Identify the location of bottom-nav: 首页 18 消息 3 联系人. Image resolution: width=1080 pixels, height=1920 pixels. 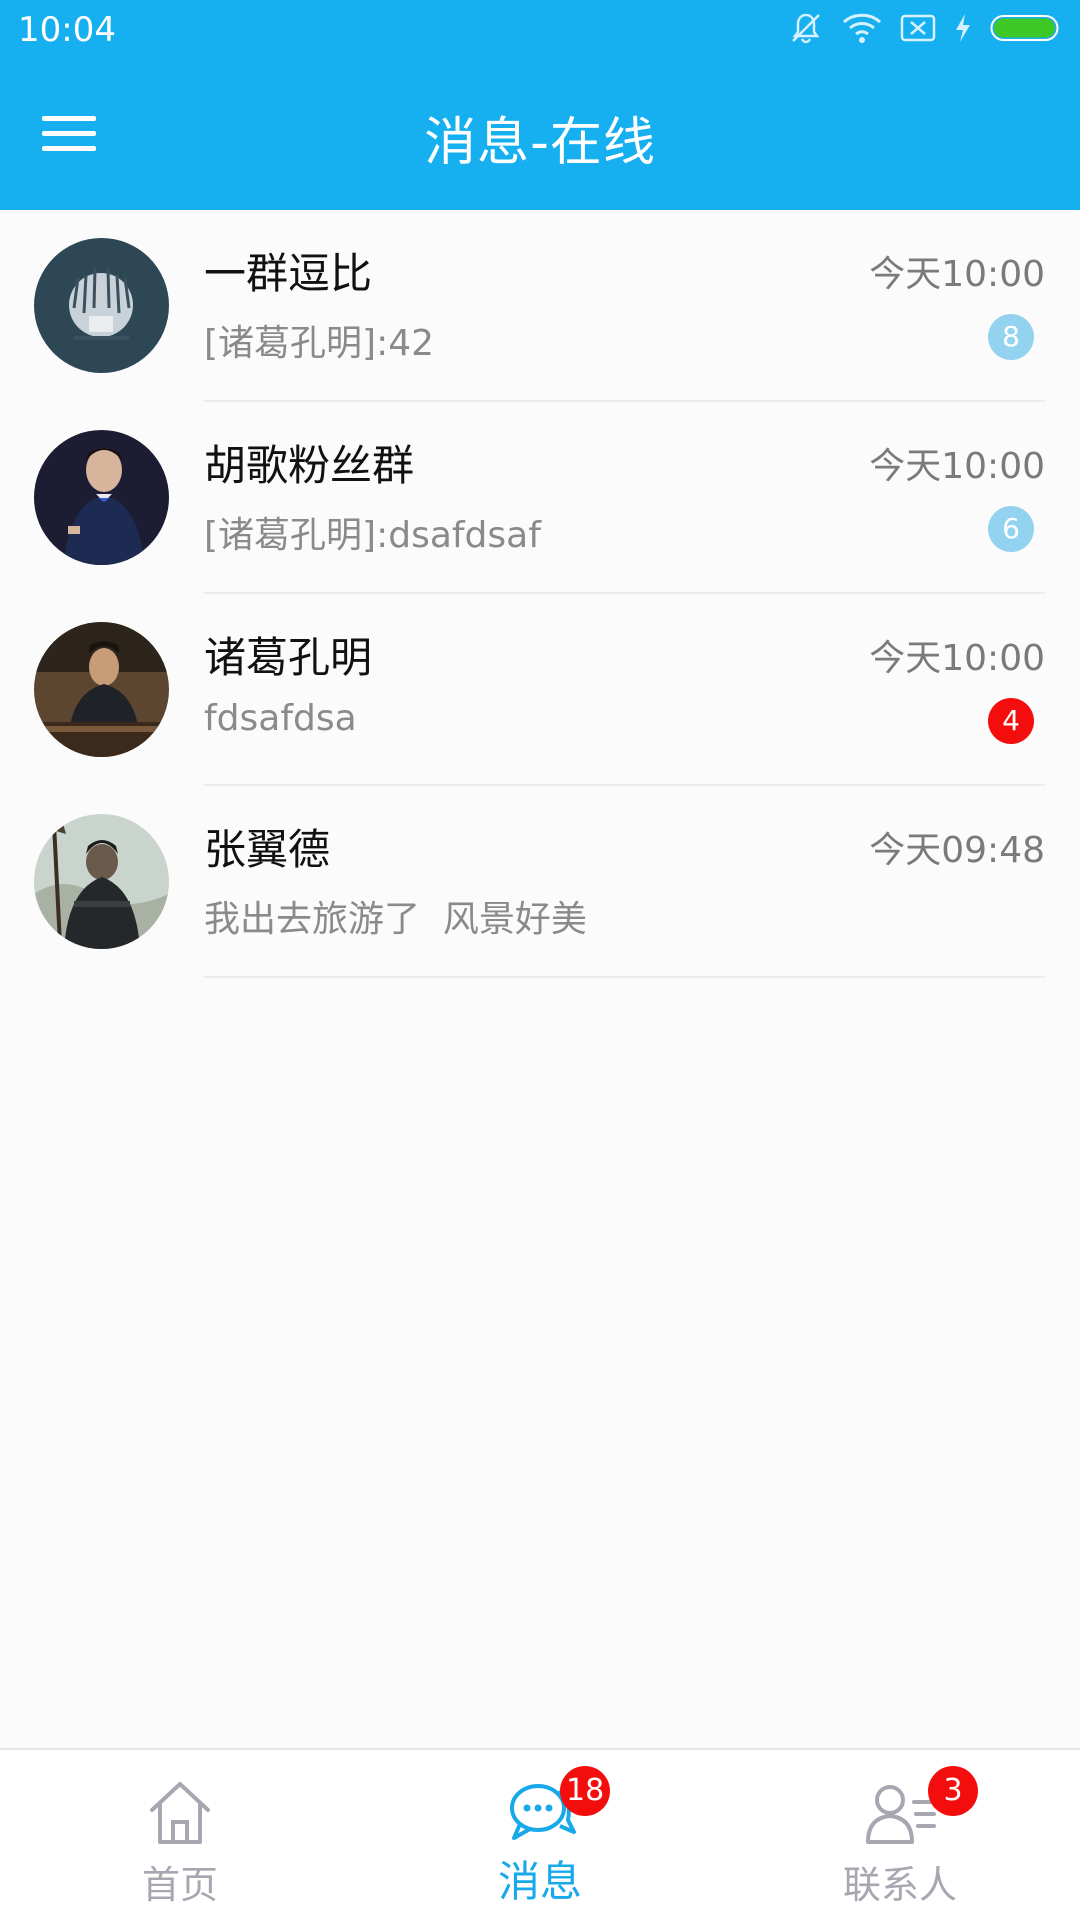
(540, 1834).